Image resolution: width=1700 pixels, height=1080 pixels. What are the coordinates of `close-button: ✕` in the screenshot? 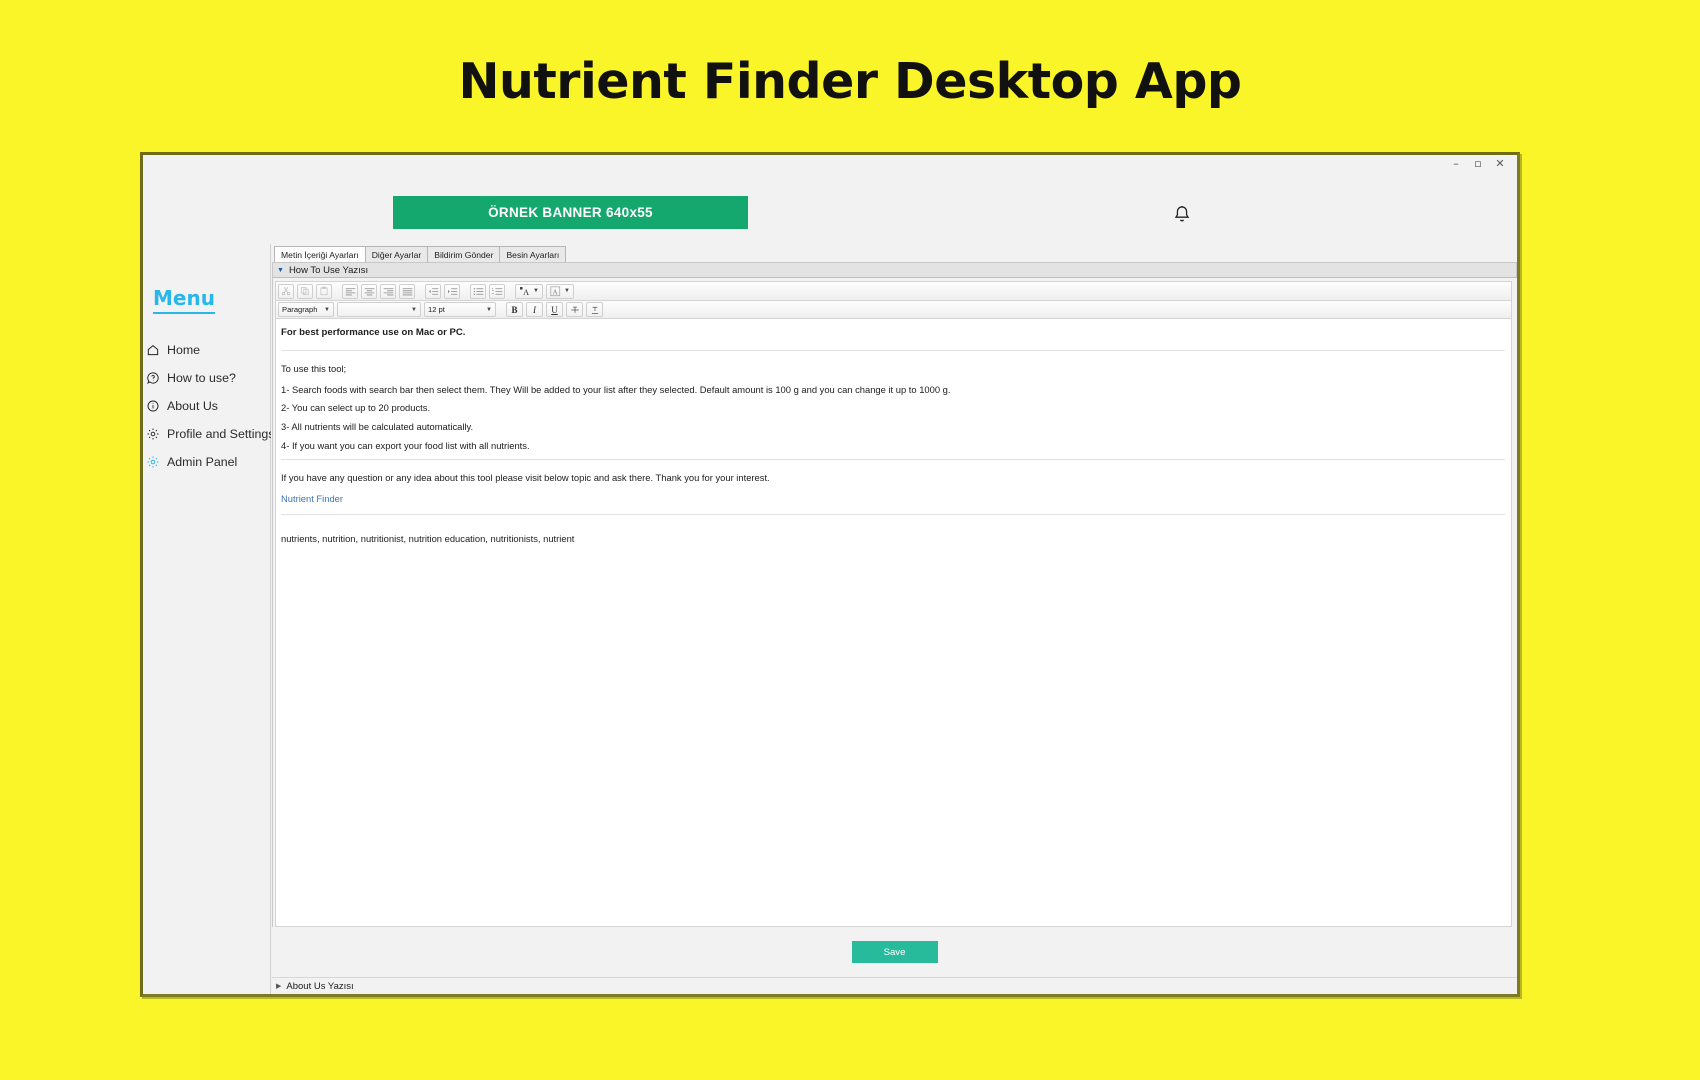 It's located at (1500, 163).